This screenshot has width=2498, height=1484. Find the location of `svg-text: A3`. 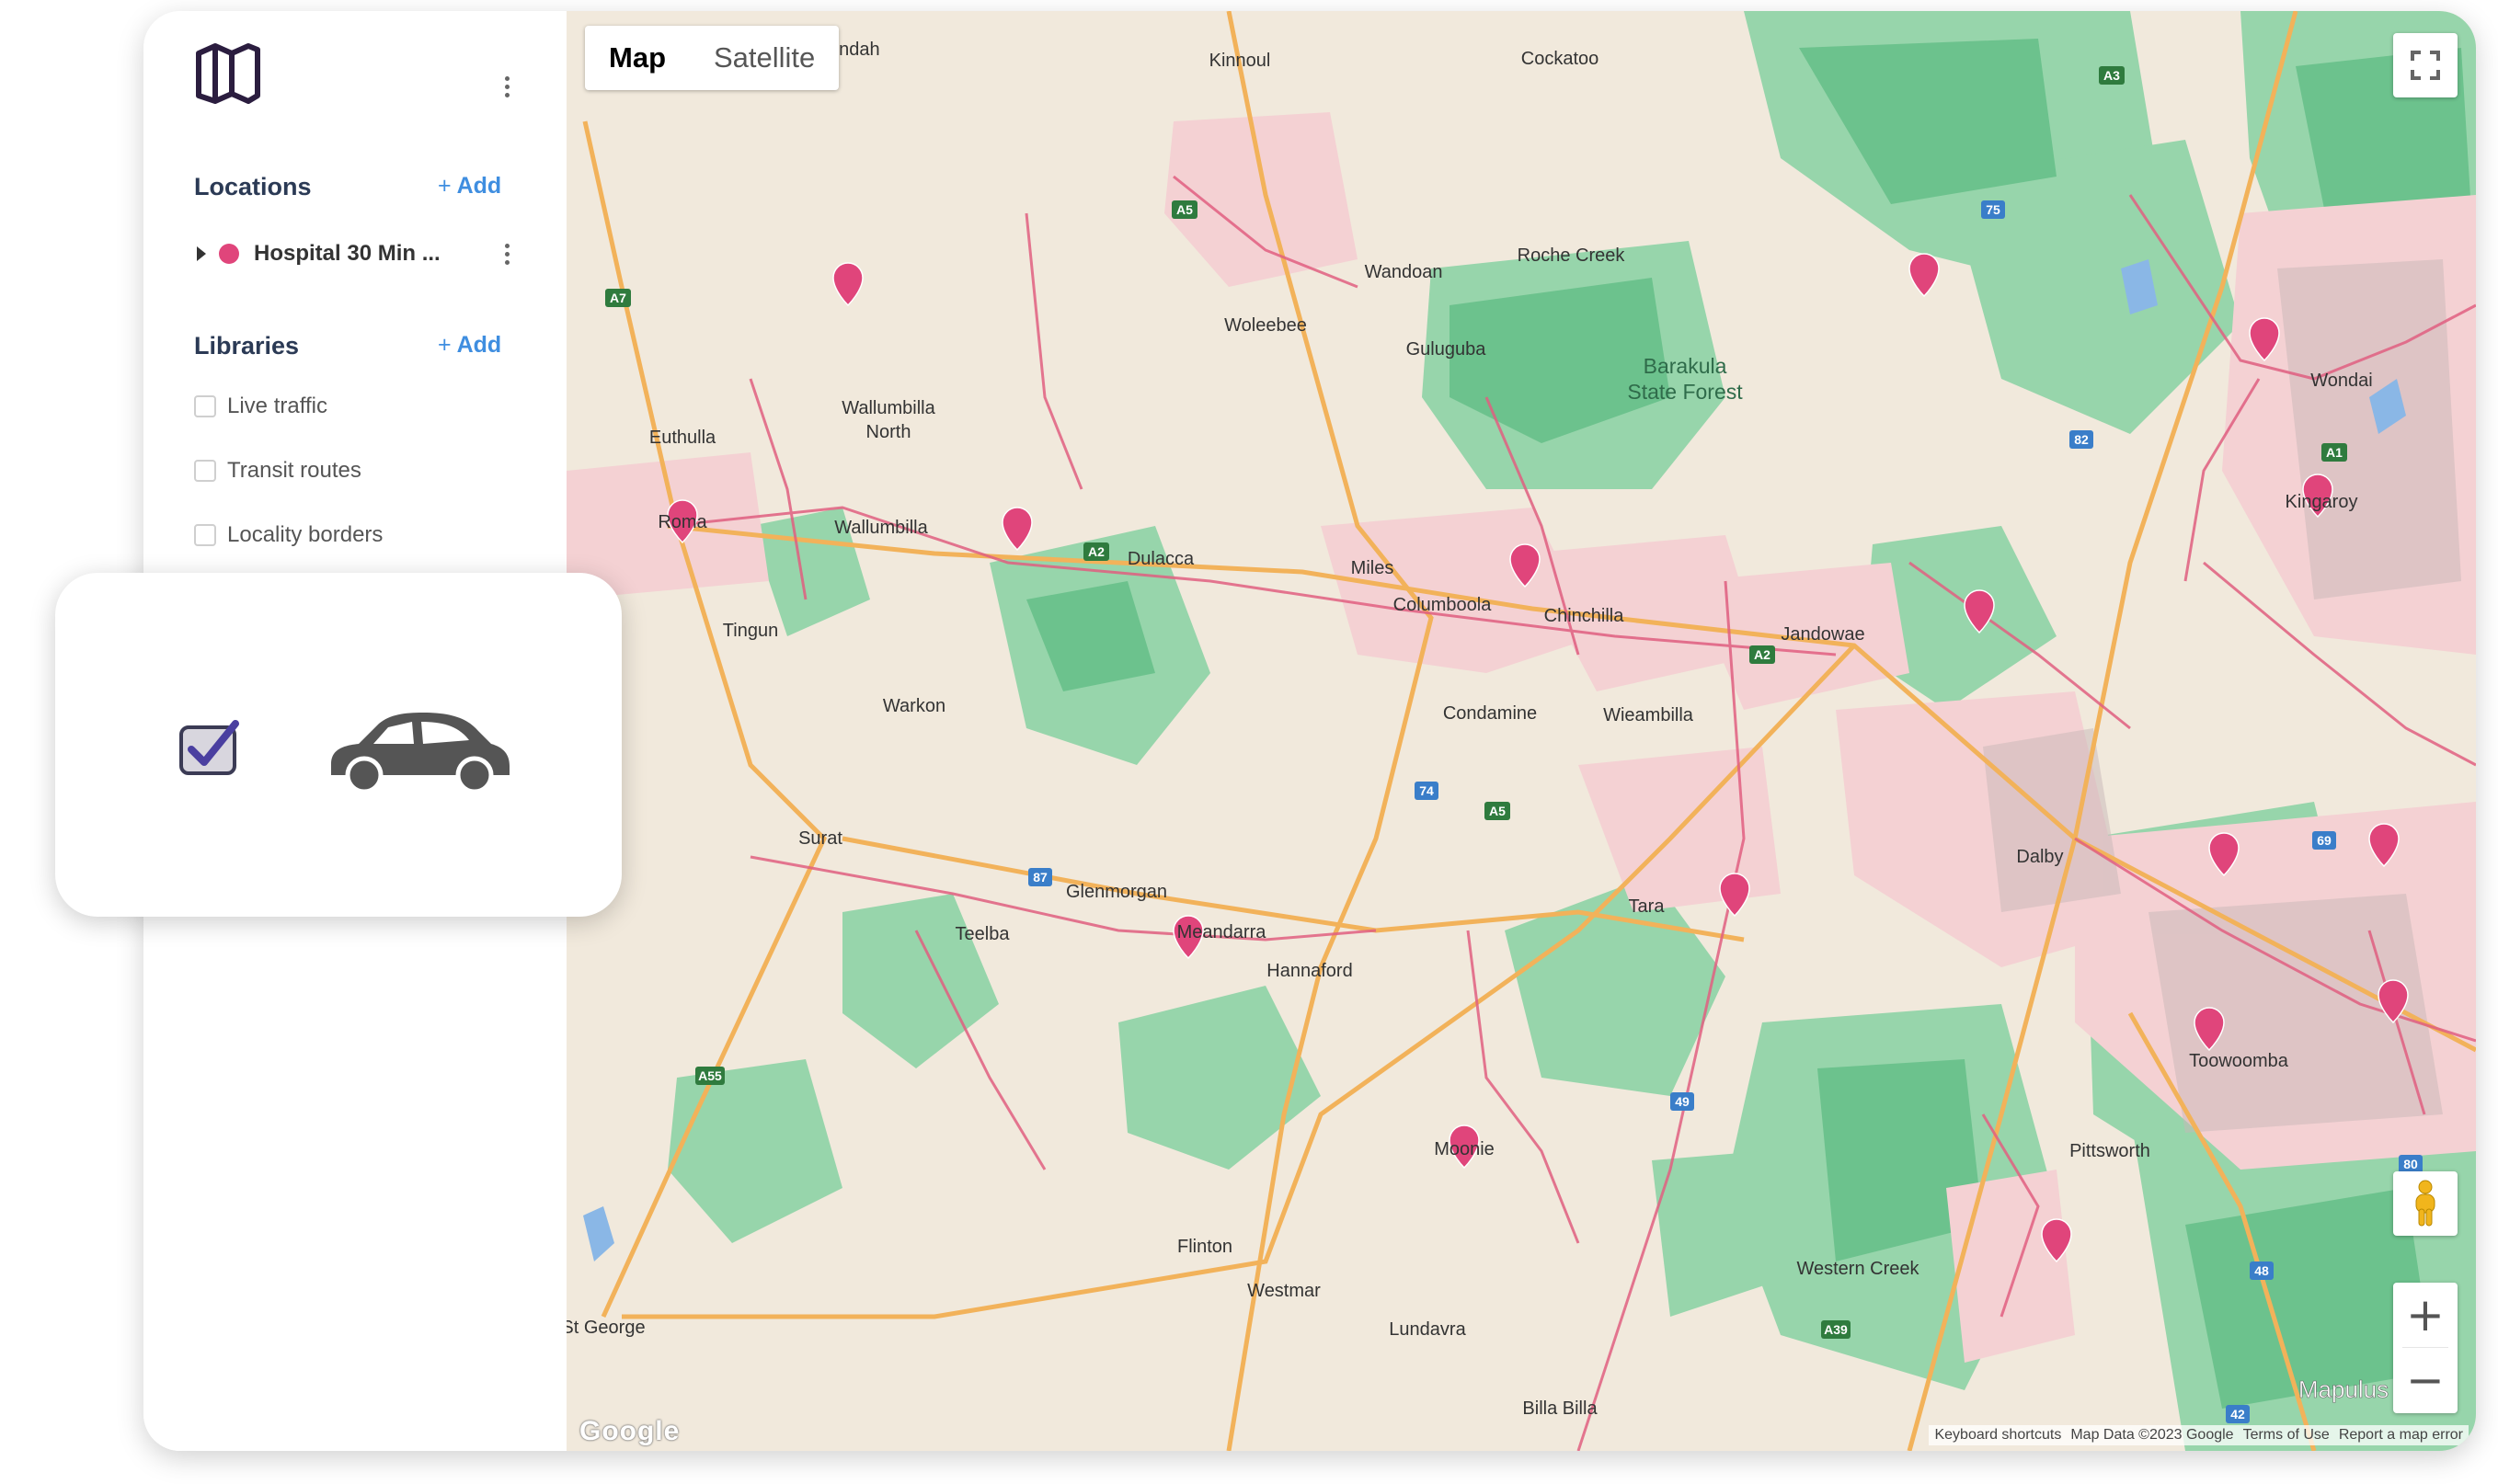

svg-text: A3 is located at coordinates (2111, 75).